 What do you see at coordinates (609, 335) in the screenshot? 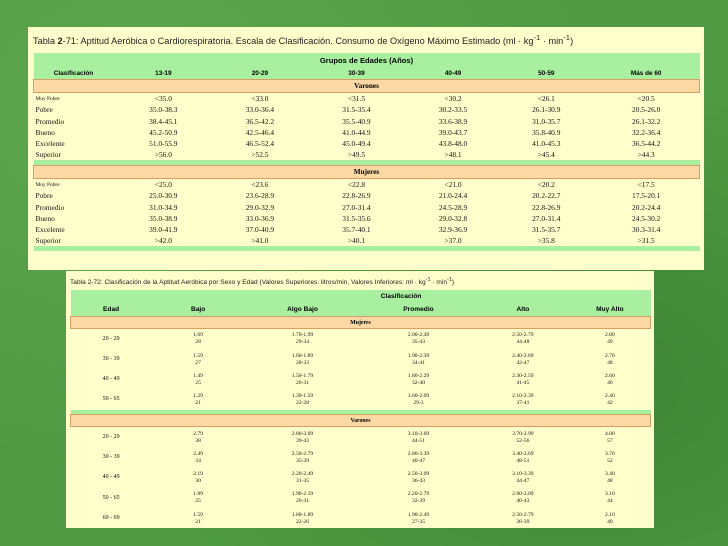
I see `upper-value: 2.80` at bounding box center [609, 335].